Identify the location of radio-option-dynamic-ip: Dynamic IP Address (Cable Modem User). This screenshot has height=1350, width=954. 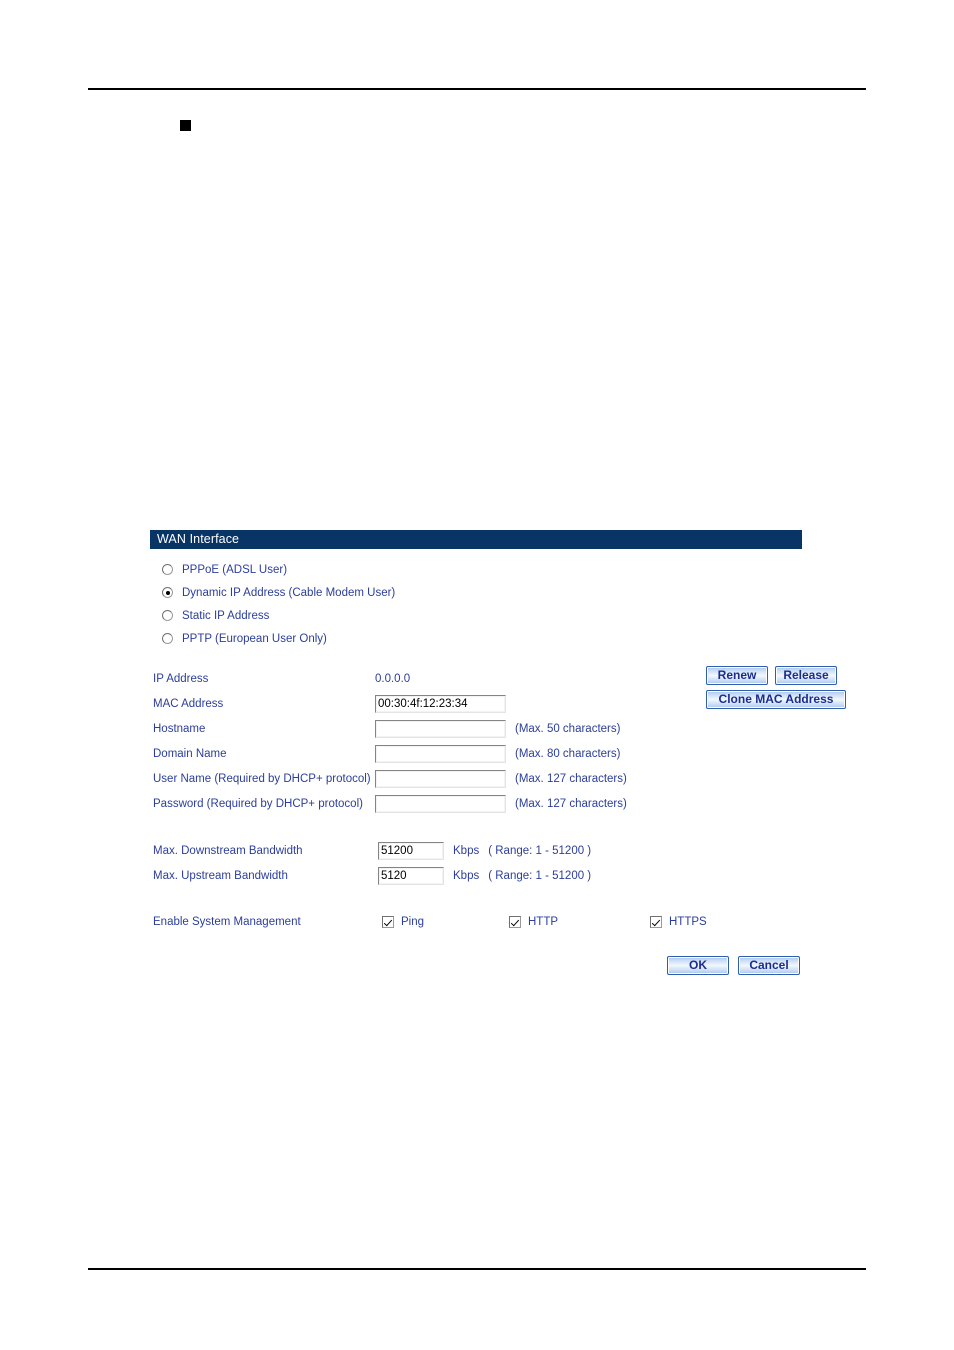
(482, 592).